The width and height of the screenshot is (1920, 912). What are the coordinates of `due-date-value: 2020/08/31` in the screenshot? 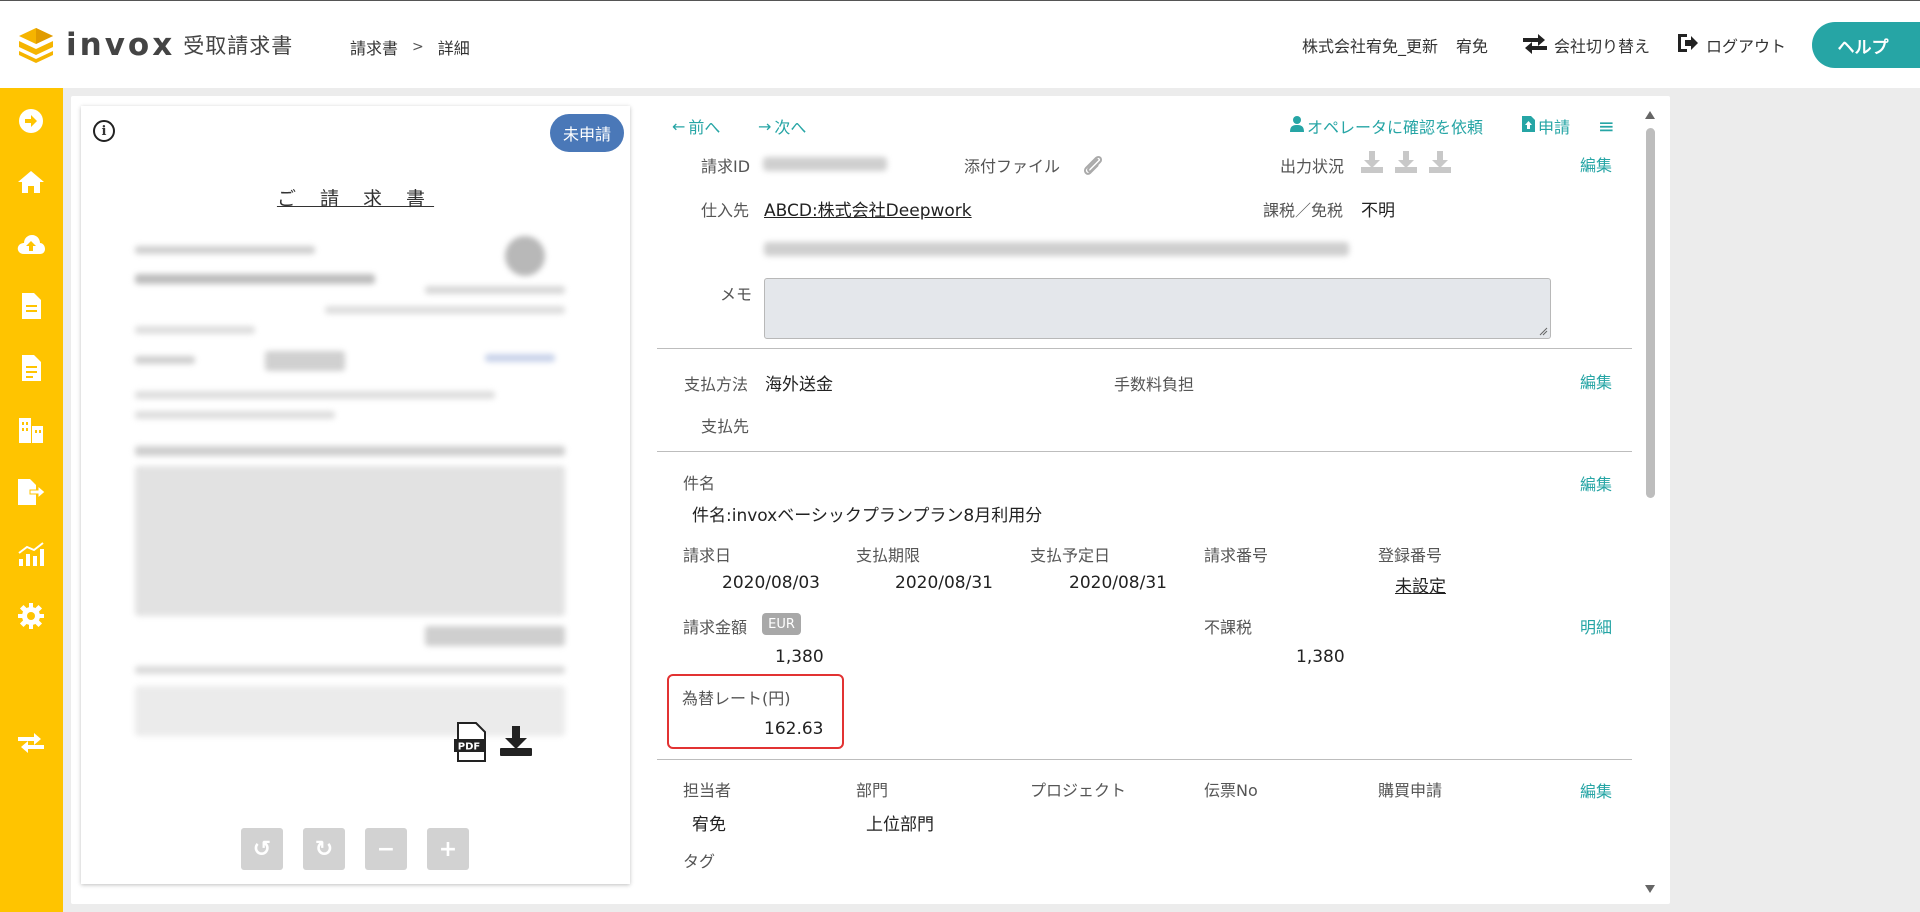 It's located at (944, 583).